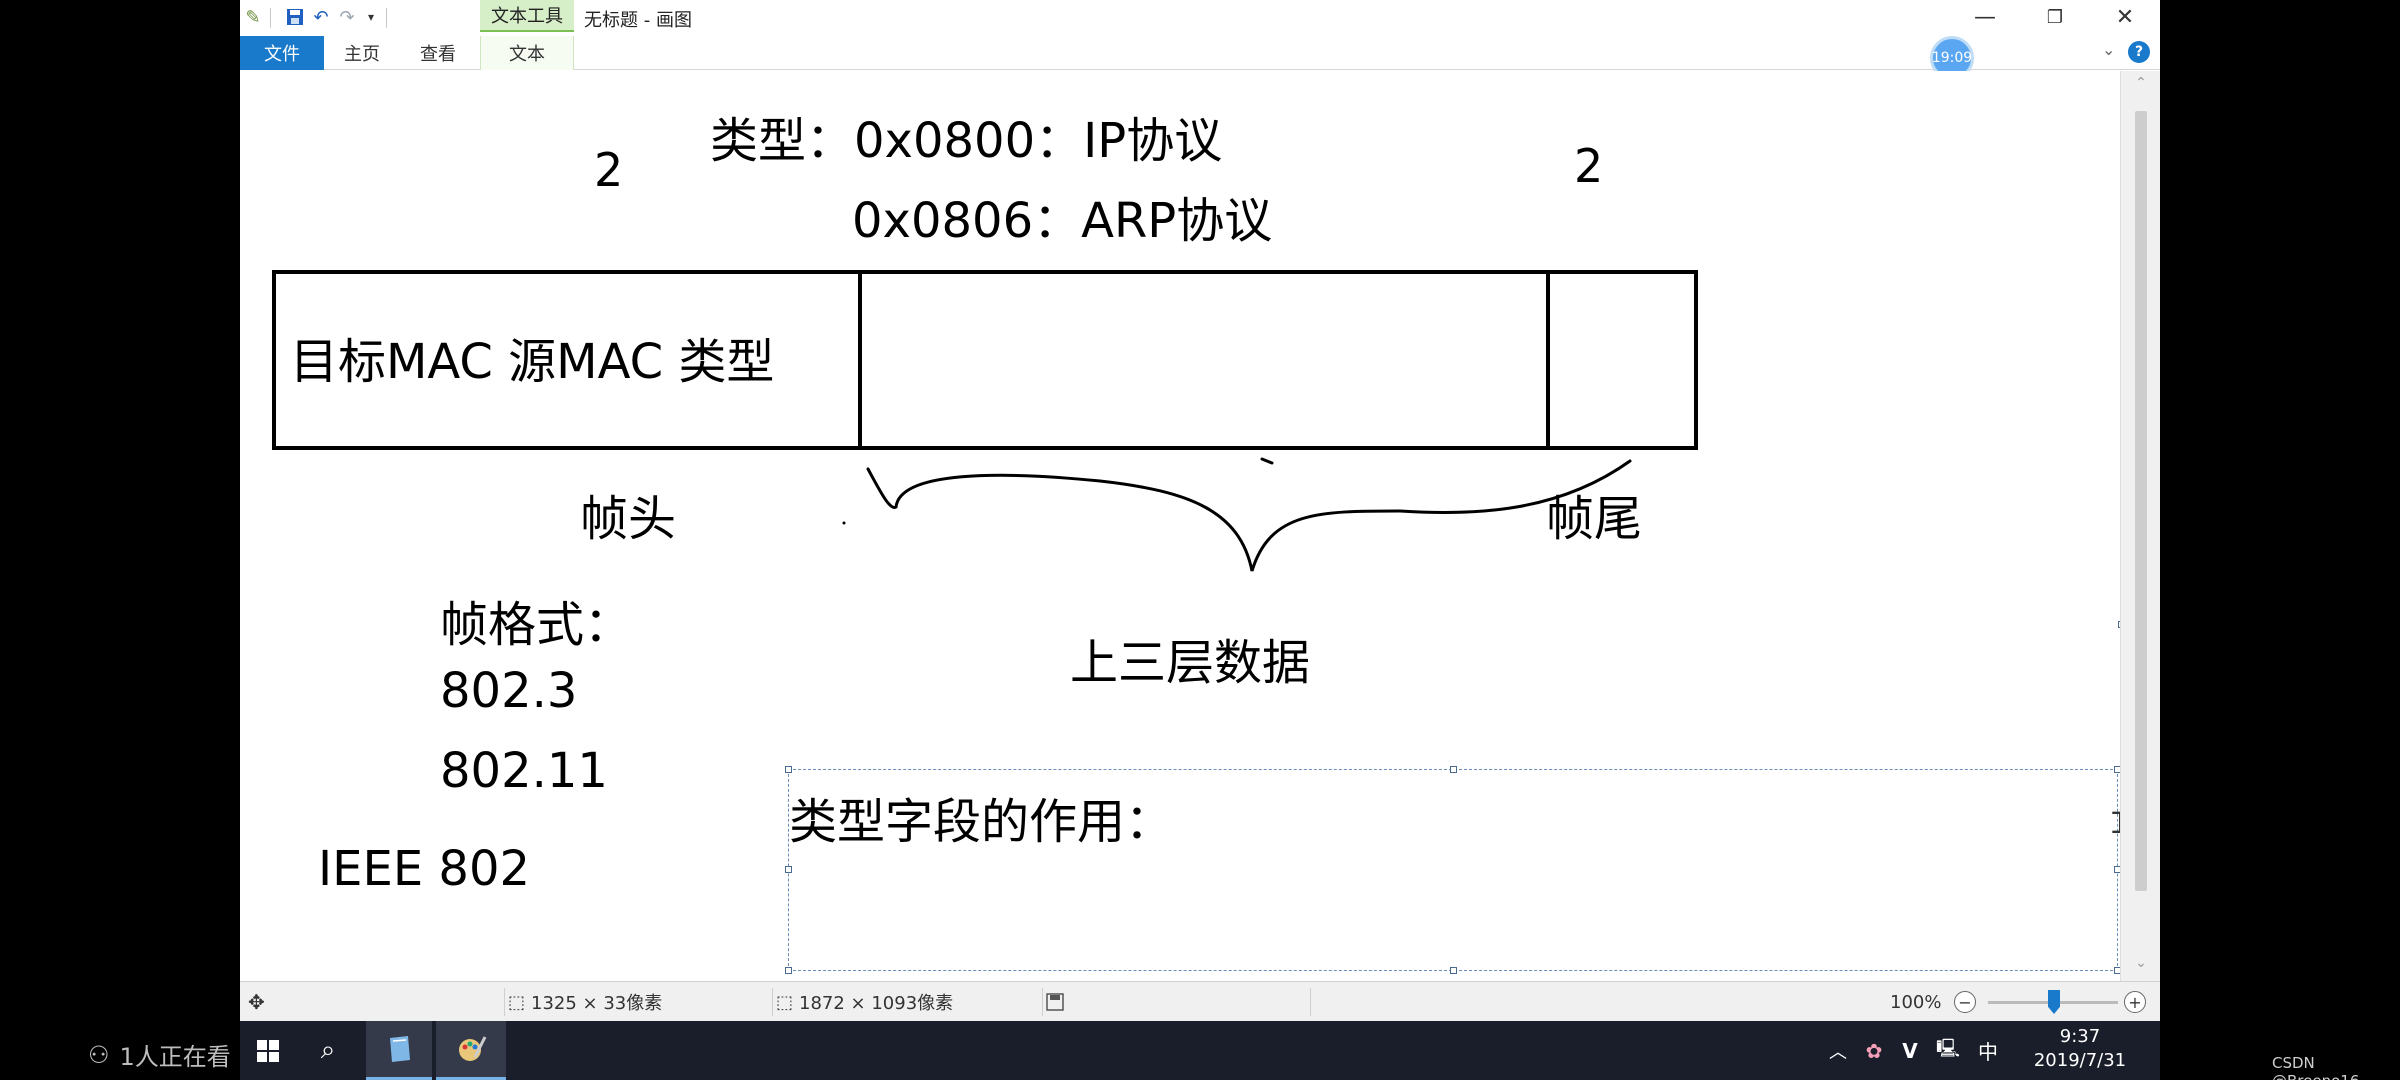 The image size is (2400, 1080). I want to click on scroll-up-icon: ⌃, so click(2140, 83).